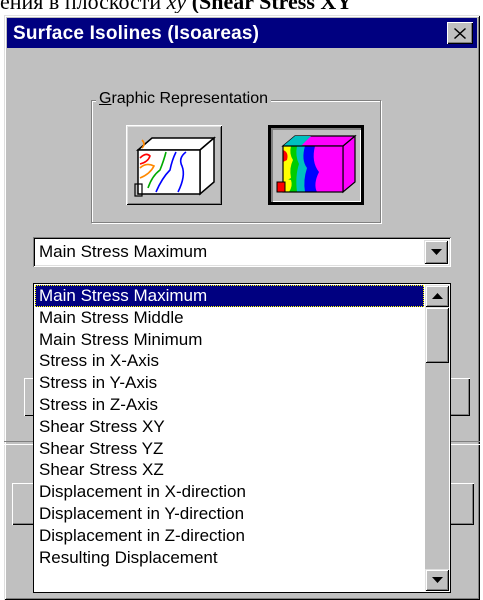  I want to click on isoareas-box-icon, so click(316, 164).